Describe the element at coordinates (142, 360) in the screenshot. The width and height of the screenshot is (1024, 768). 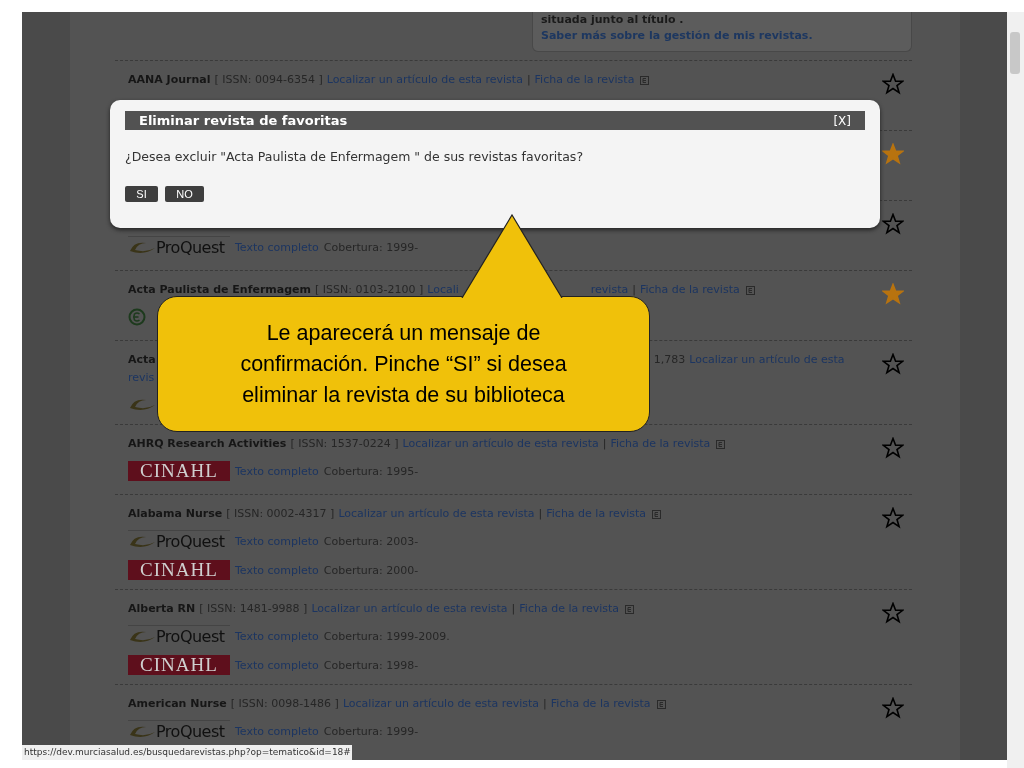
I see `journal-title: Acta` at that location.